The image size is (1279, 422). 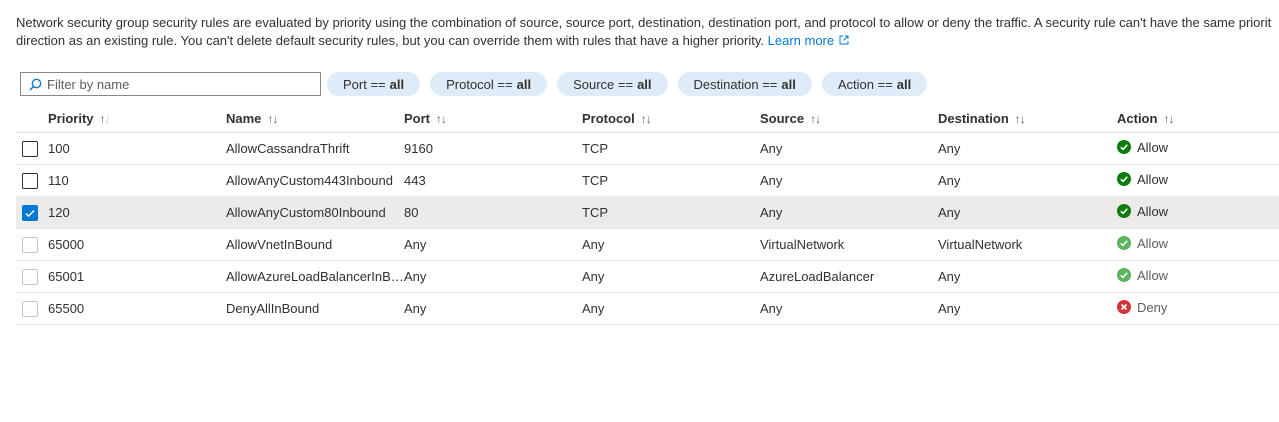 What do you see at coordinates (137, 244) in the screenshot?
I see `priority-cell: 65000` at bounding box center [137, 244].